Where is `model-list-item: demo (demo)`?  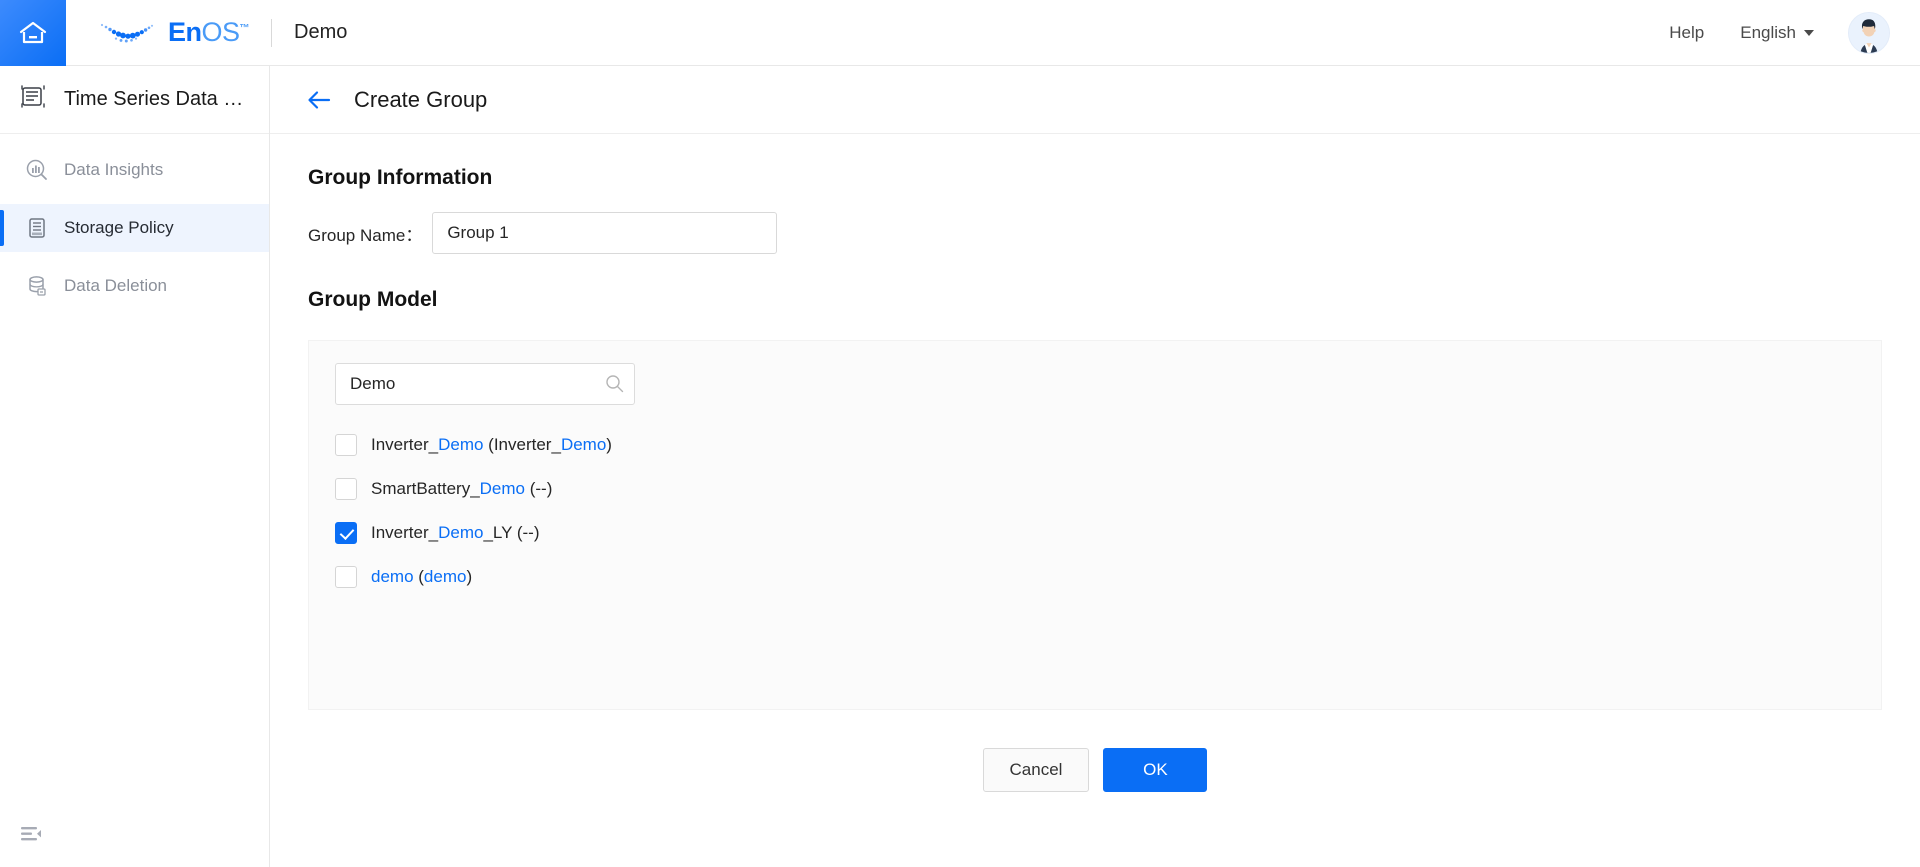 model-list-item: demo (demo) is located at coordinates (1095, 577).